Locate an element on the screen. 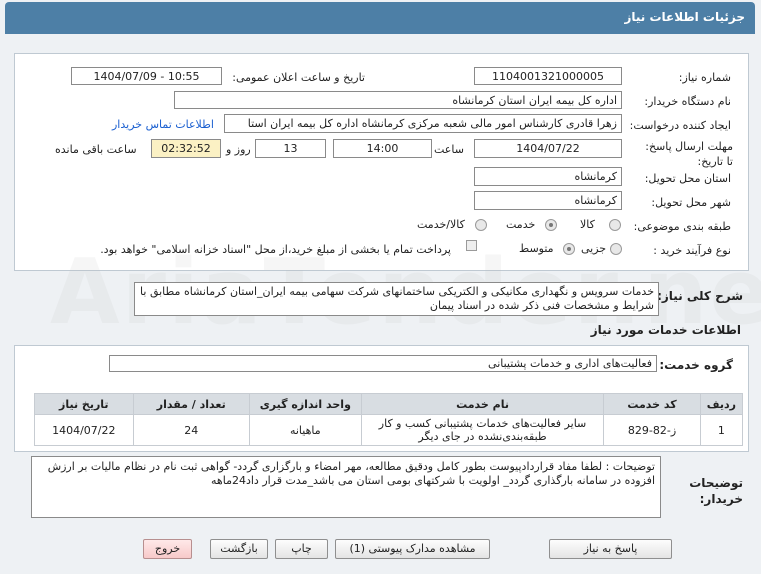 The height and width of the screenshot is (574, 761). buyer-name-label: نام دستگاه خریدار: is located at coordinates (687, 101).